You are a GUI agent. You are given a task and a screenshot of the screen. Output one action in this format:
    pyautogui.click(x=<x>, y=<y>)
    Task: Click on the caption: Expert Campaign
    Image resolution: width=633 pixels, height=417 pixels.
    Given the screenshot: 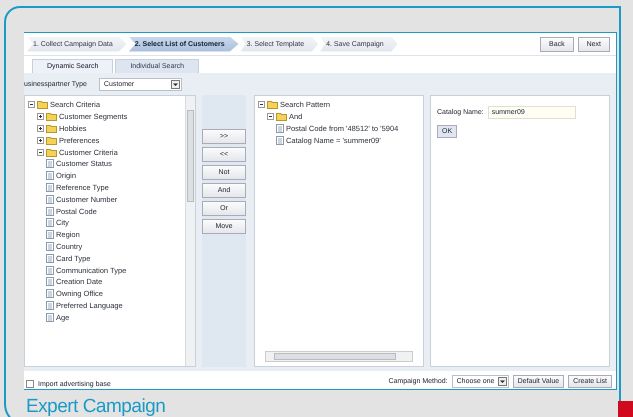 What is the action you would take?
    pyautogui.click(x=95, y=406)
    